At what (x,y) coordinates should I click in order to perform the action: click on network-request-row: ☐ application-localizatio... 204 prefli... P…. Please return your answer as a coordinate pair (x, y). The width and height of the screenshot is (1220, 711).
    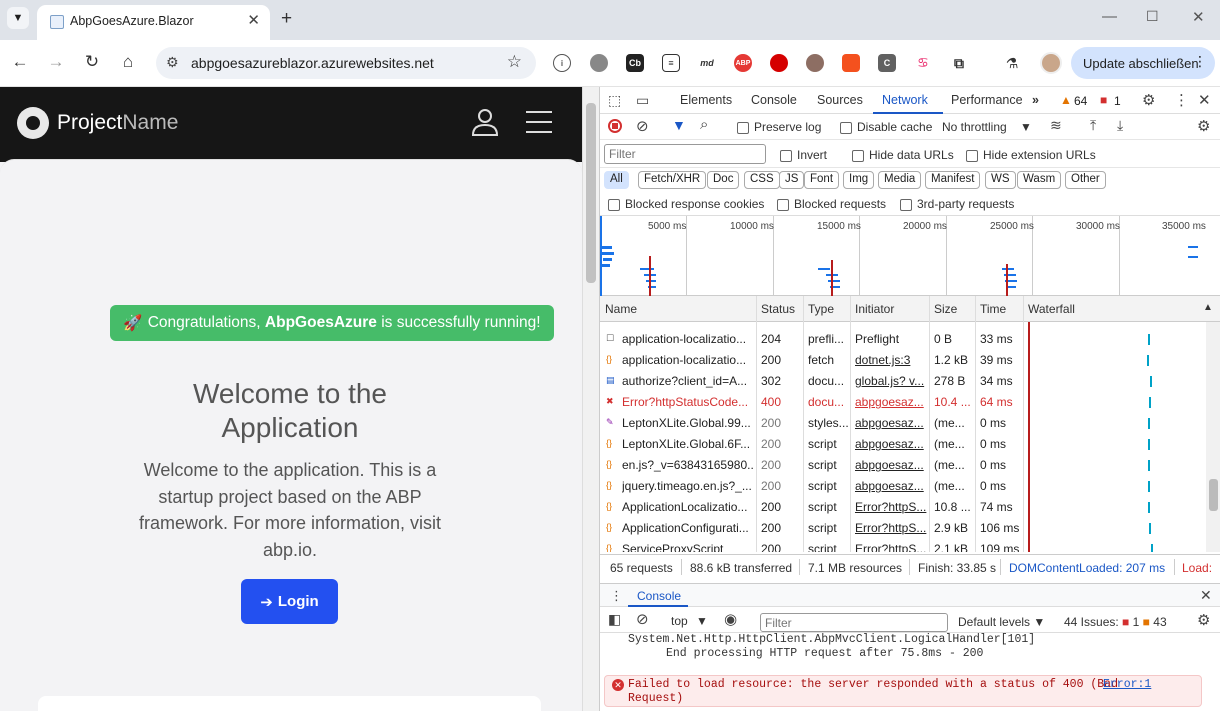
    Looking at the image, I should click on (903, 339).